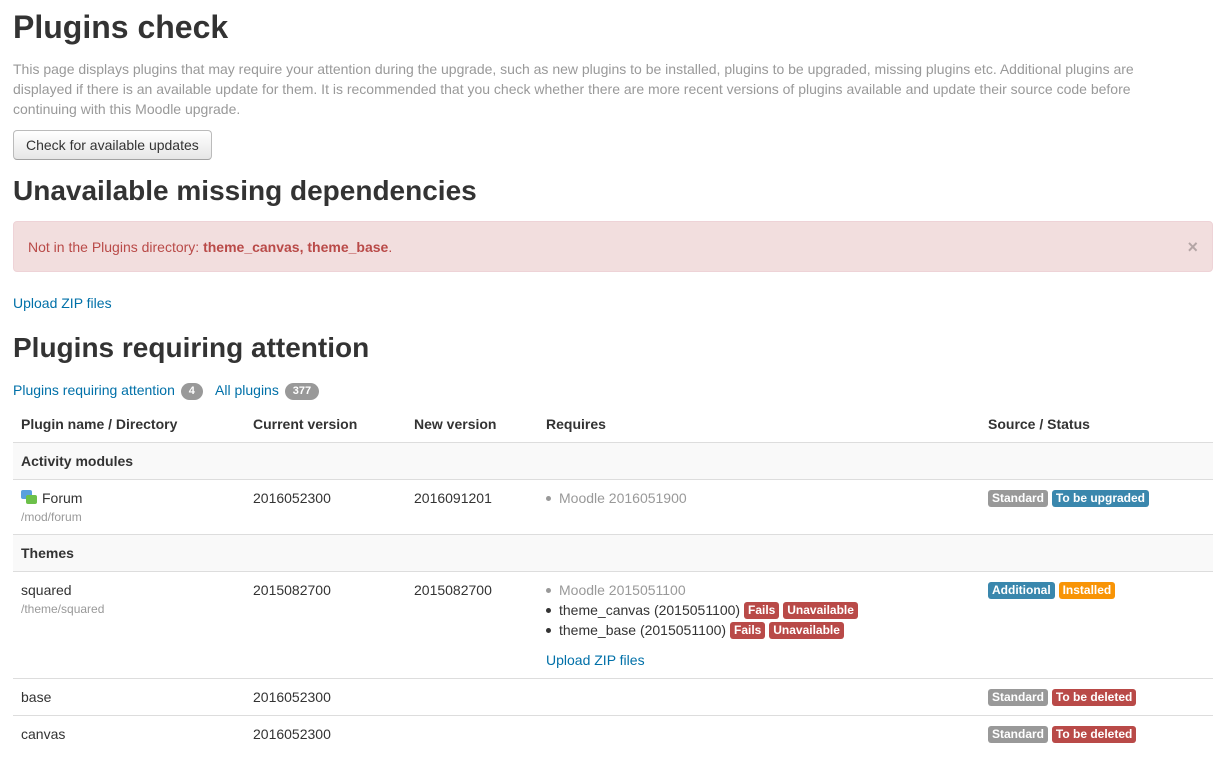  Describe the element at coordinates (129, 733) in the screenshot. I see `plugin-name: canvas` at that location.